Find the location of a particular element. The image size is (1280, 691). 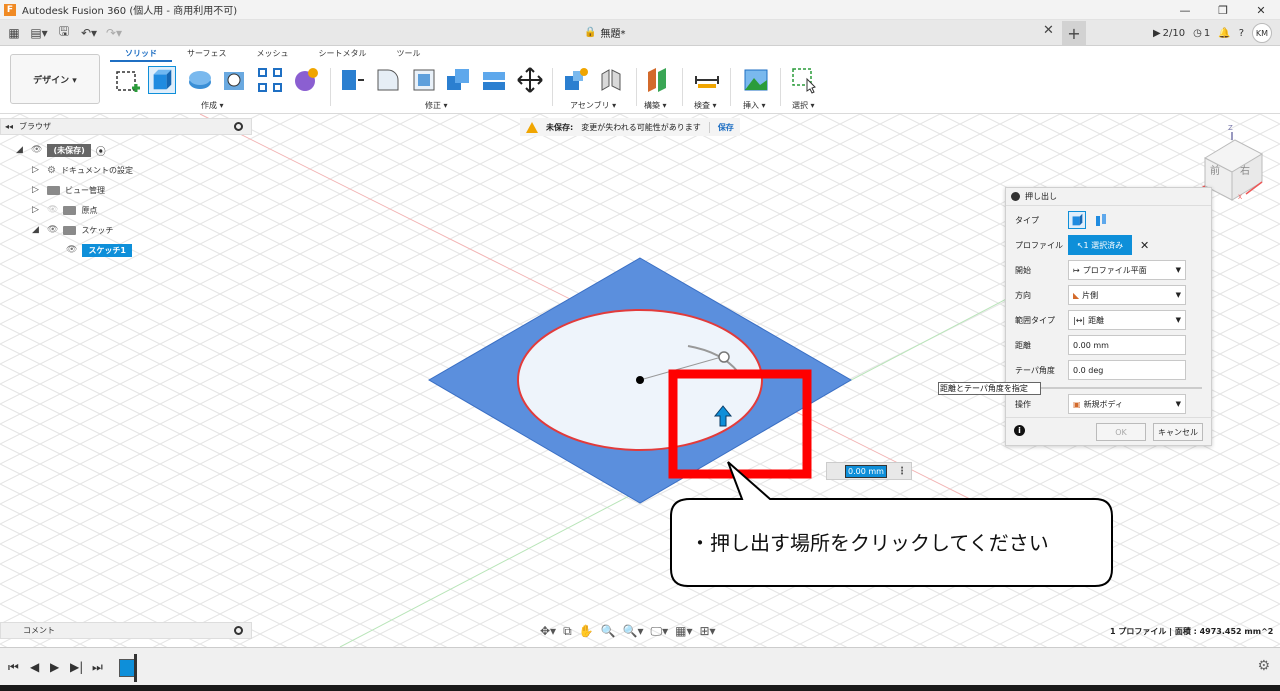

step-back-icon: ◀ is located at coordinates (34, 667).